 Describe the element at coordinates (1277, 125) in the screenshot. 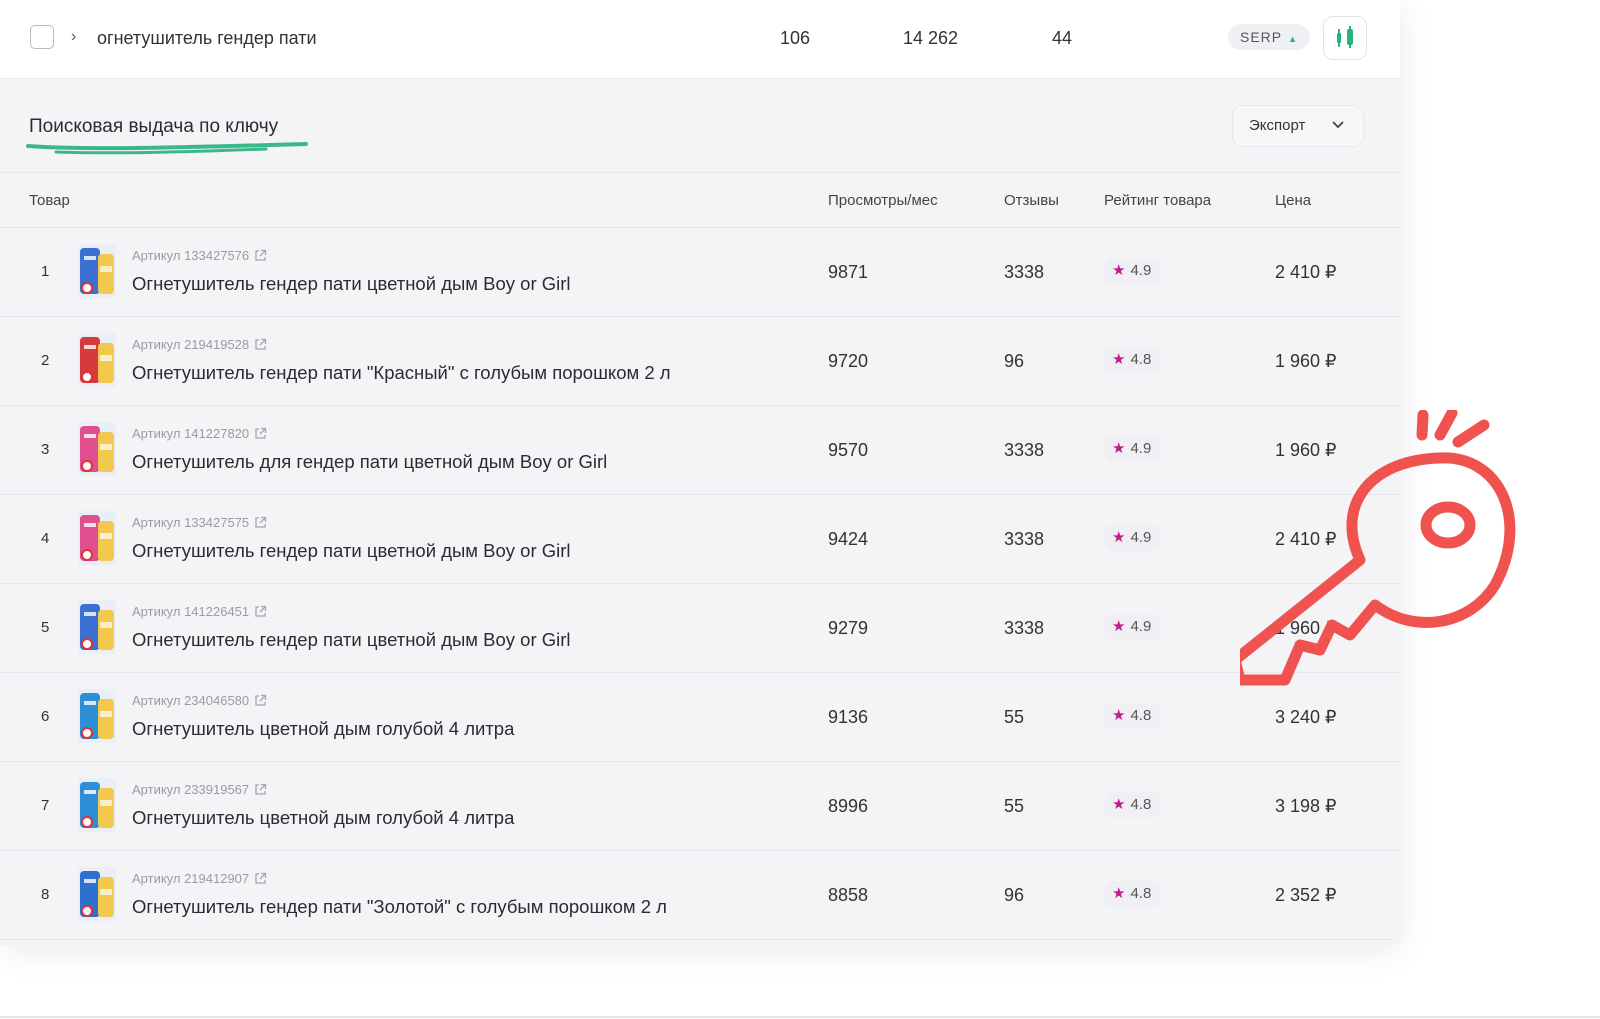

I see `export-label: Экспорт` at that location.